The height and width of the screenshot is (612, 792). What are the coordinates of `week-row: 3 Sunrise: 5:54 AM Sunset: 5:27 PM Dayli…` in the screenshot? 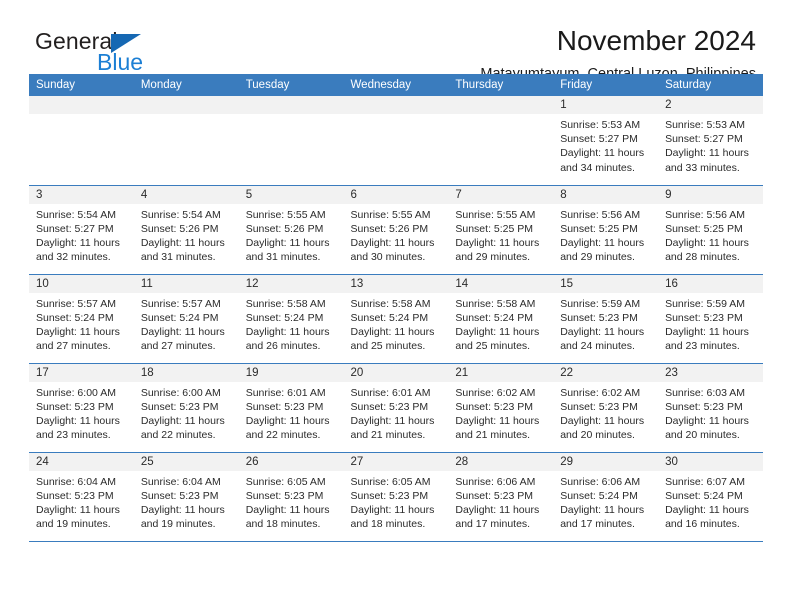 It's located at (396, 230).